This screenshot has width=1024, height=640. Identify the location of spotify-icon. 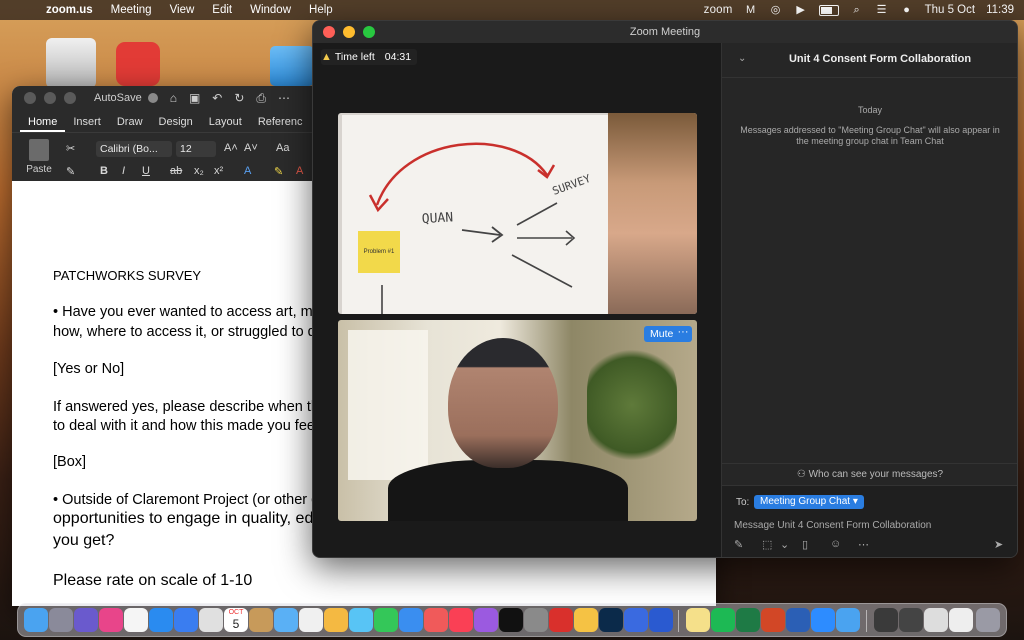
(723, 620).